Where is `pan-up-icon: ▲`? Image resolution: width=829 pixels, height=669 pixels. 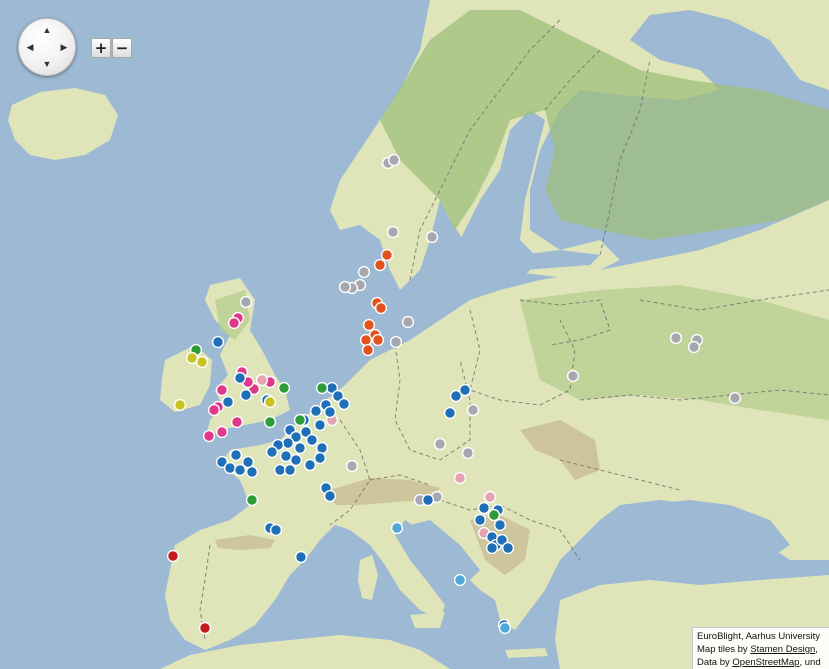
pan-up-icon: ▲ is located at coordinates (47, 30).